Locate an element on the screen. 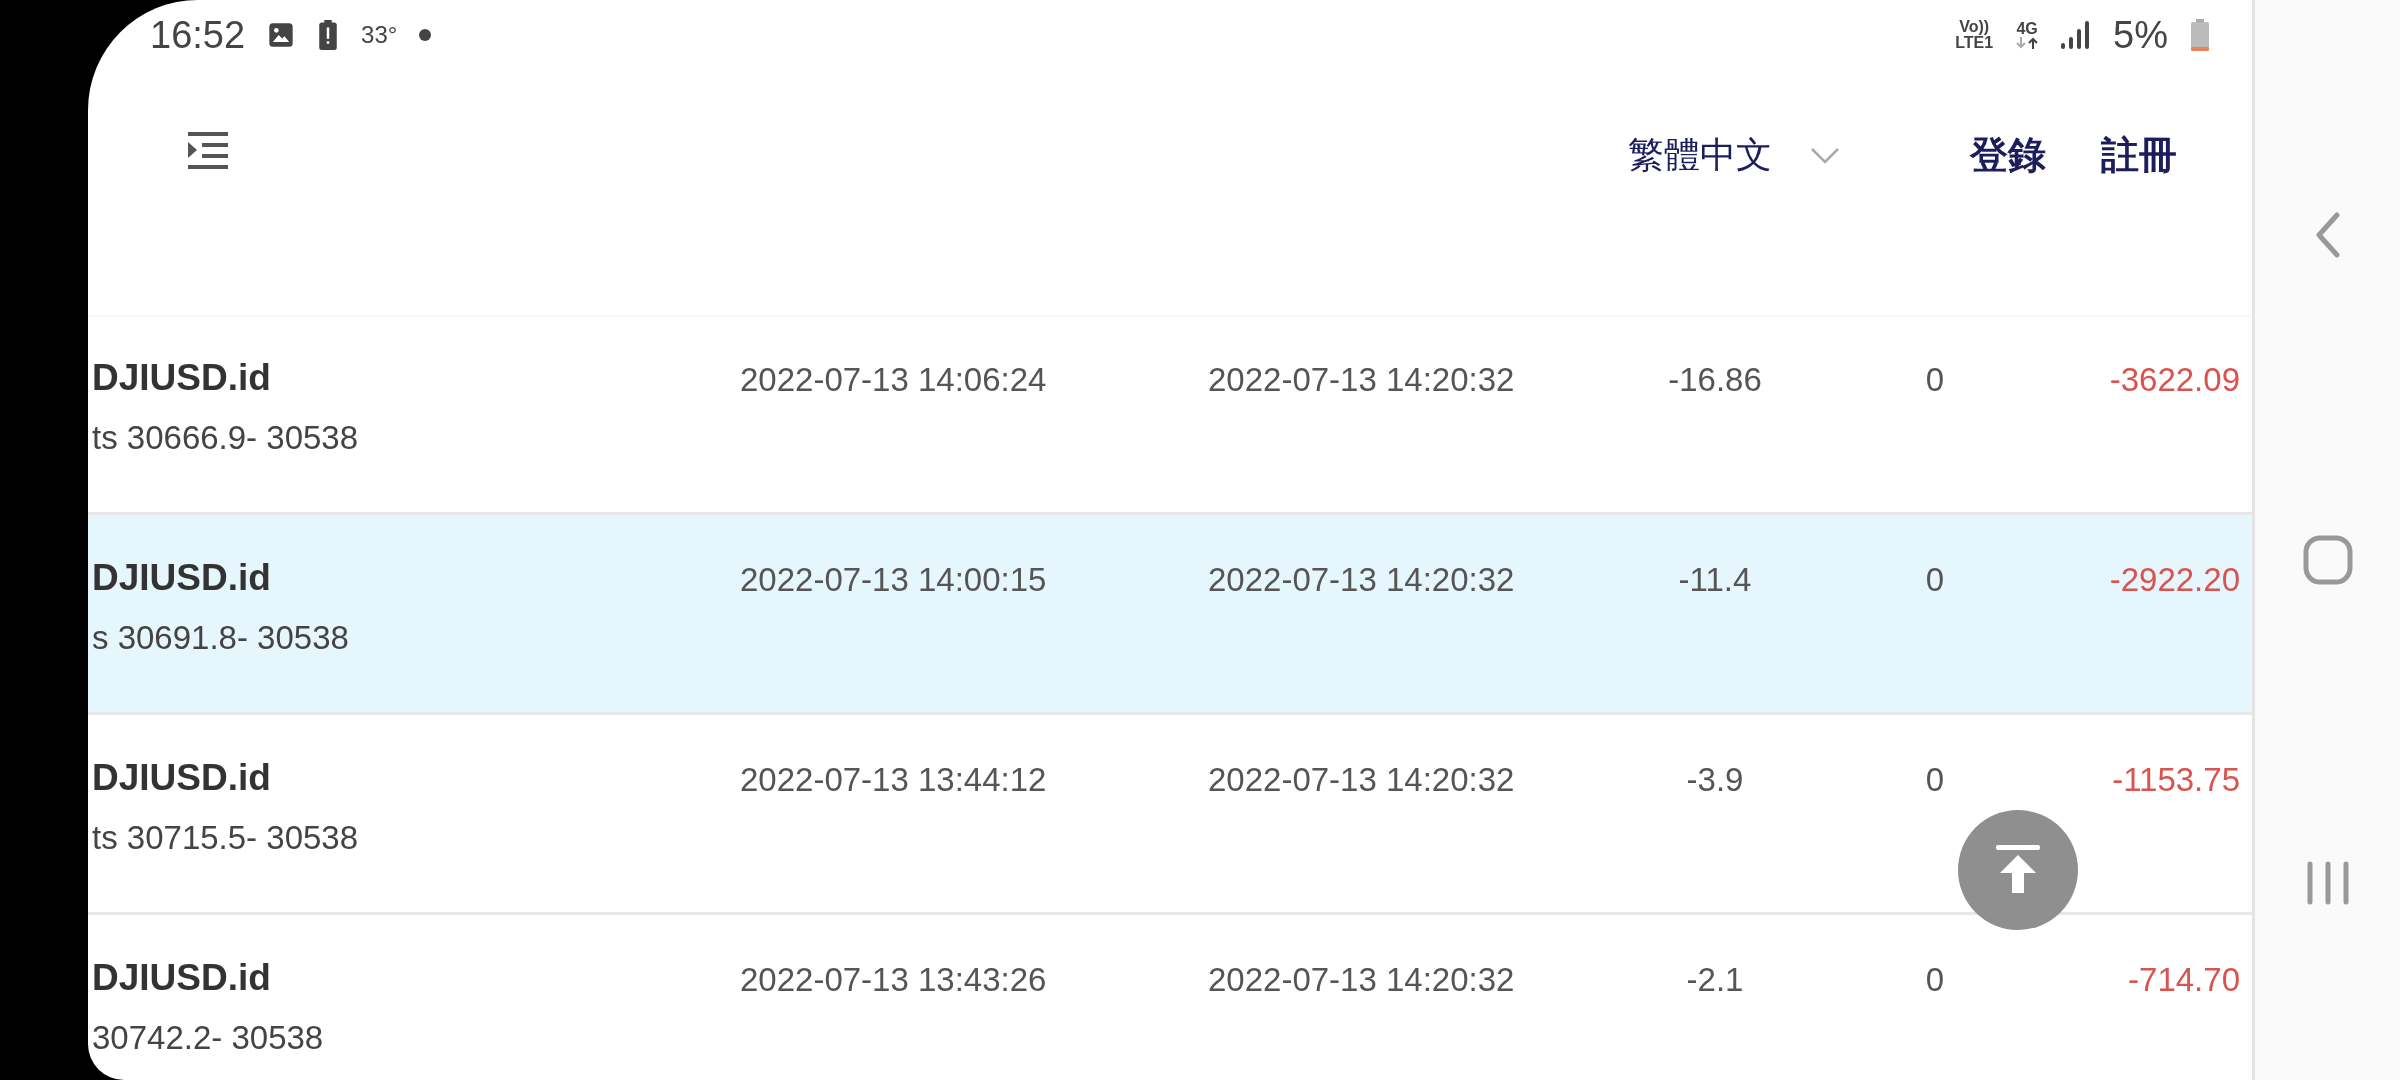 The image size is (2400, 1080). profit-cell-text: -3622.09 is located at coordinates (2174, 379).